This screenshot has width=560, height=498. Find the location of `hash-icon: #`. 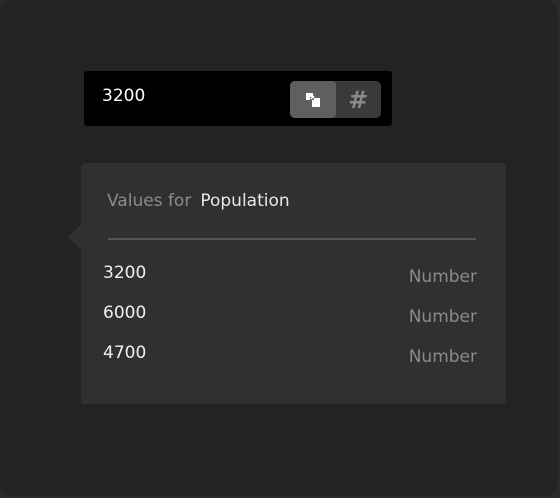

hash-icon: # is located at coordinates (358, 99).